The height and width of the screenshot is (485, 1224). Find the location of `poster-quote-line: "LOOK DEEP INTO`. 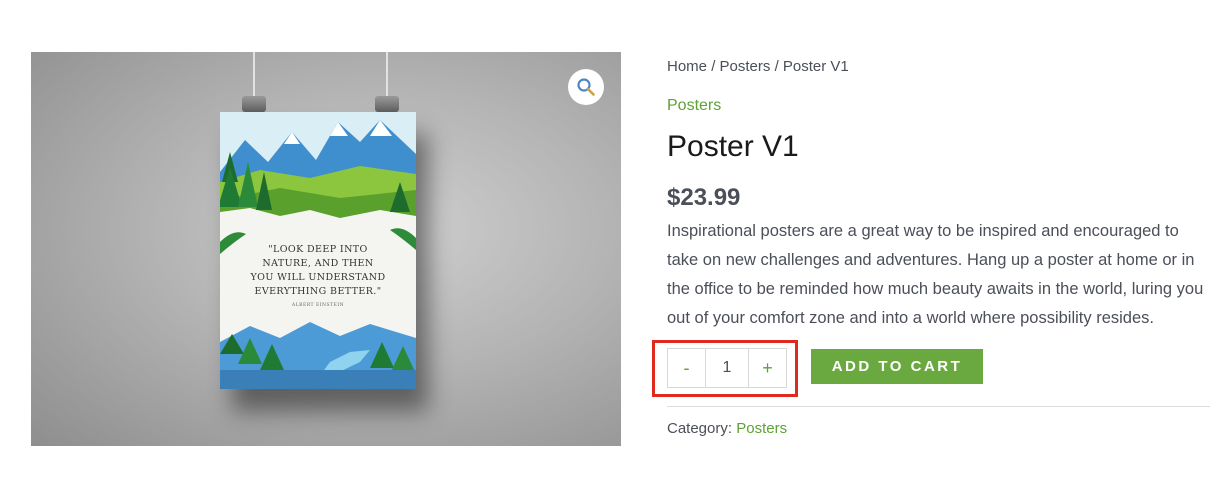

poster-quote-line: "LOOK DEEP INTO is located at coordinates (318, 249).